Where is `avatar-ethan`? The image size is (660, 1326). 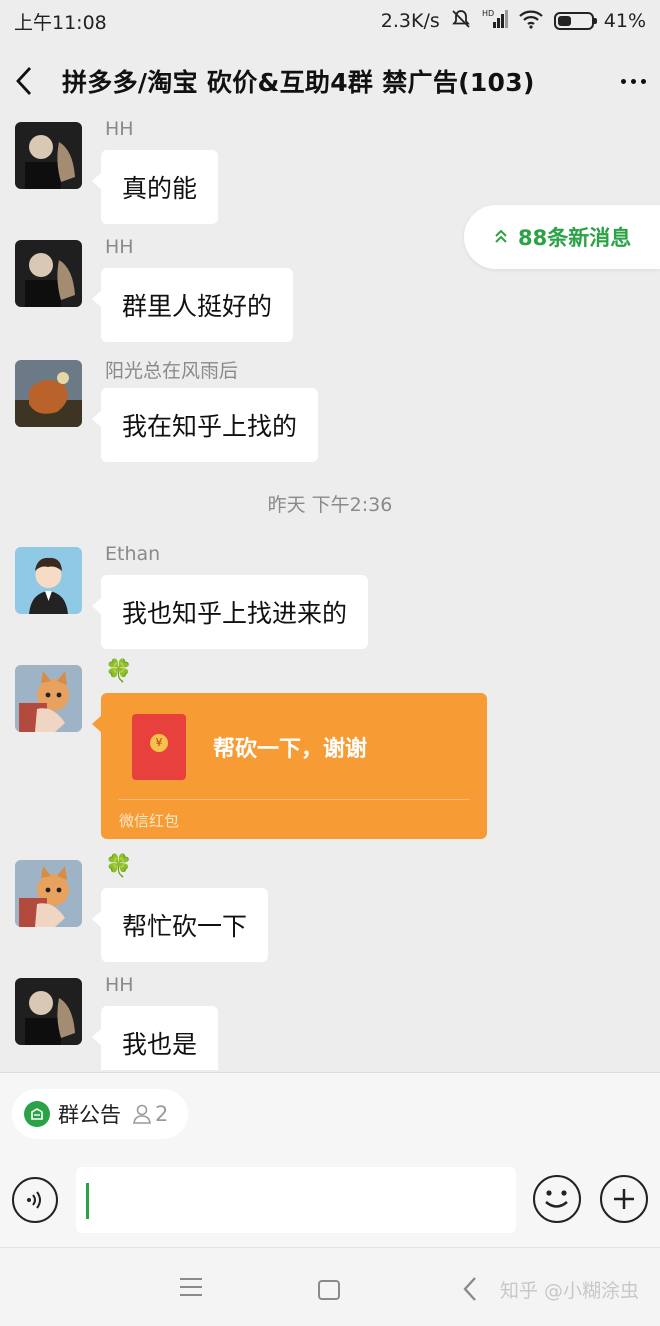 avatar-ethan is located at coordinates (48, 580).